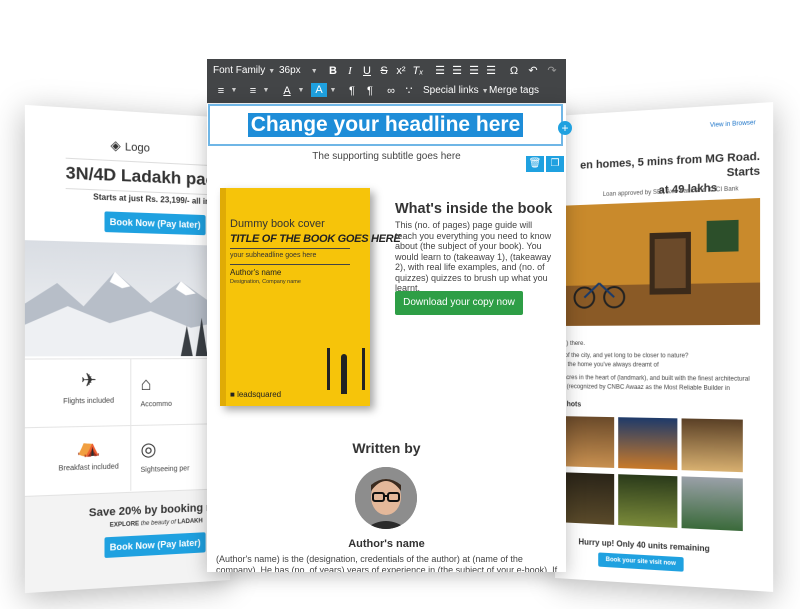 Image resolution: width=800 pixels, height=609 pixels. I want to click on promo-book-button: Book Now (Pay later), so click(155, 545).